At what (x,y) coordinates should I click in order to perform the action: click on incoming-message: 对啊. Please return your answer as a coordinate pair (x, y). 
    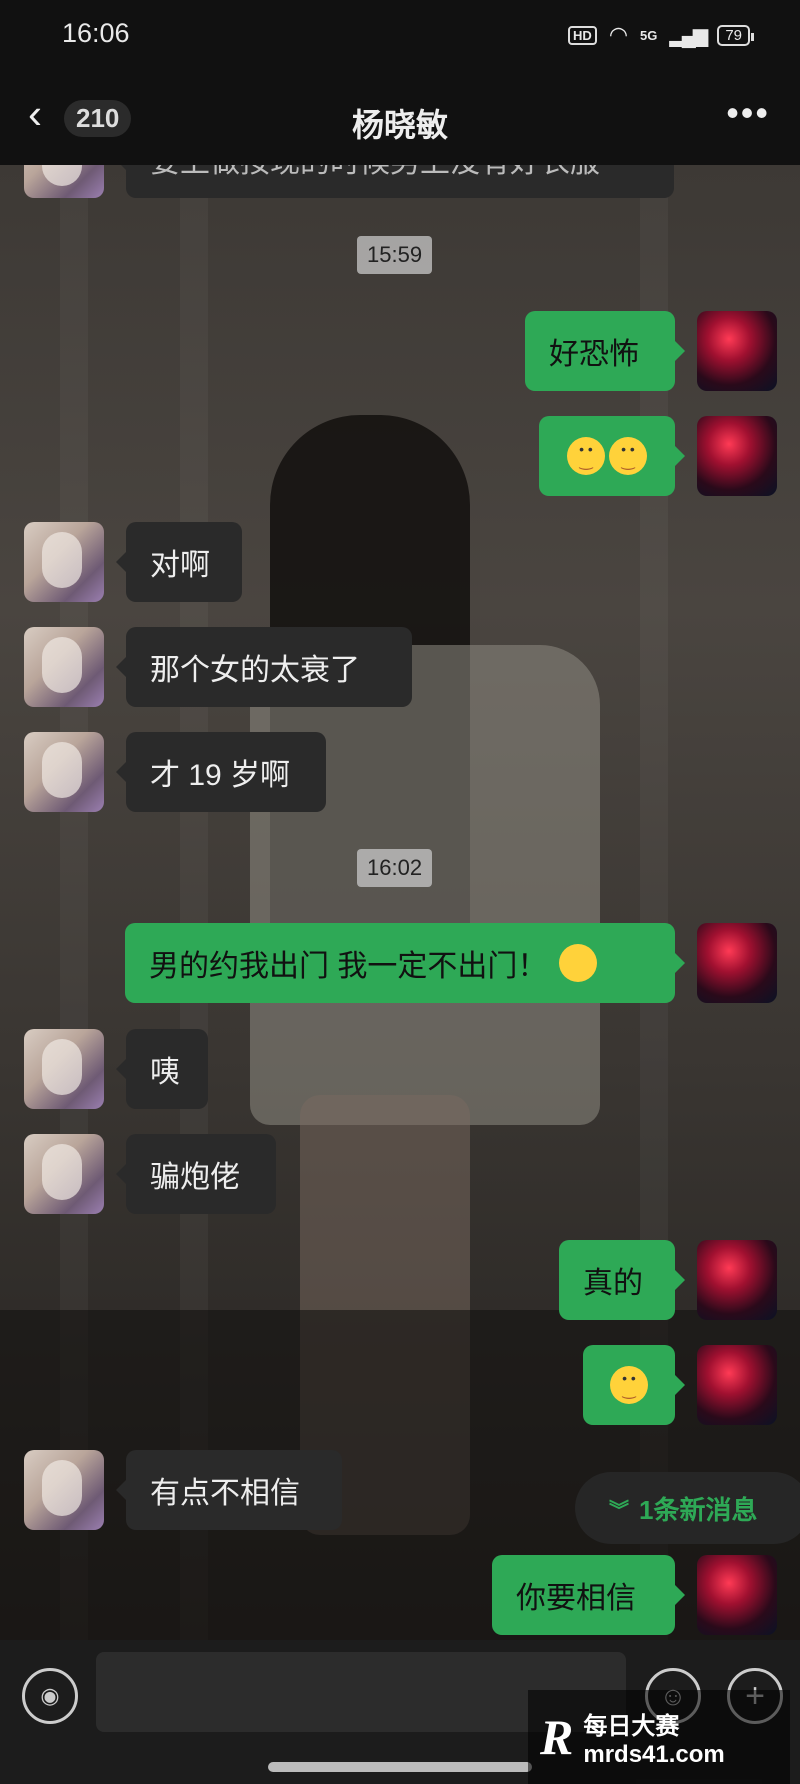
    Looking at the image, I should click on (179, 562).